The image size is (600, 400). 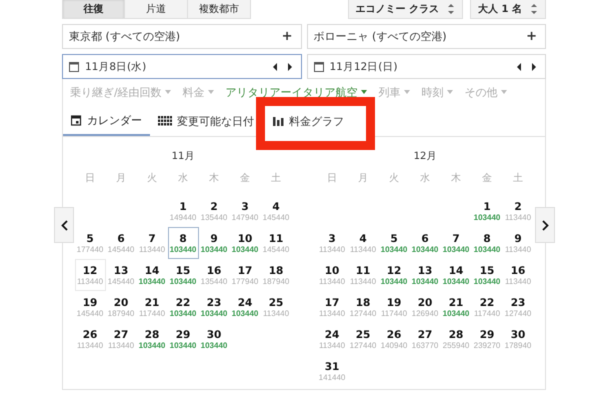 I want to click on day-cell: 4 145440, so click(x=276, y=211).